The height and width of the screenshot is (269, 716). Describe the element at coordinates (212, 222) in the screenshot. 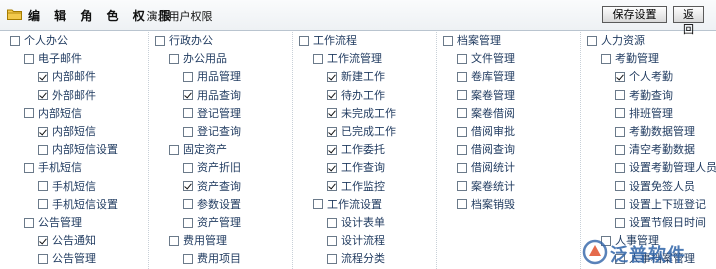

I see `permission-checkbox-row: 资产管理` at that location.